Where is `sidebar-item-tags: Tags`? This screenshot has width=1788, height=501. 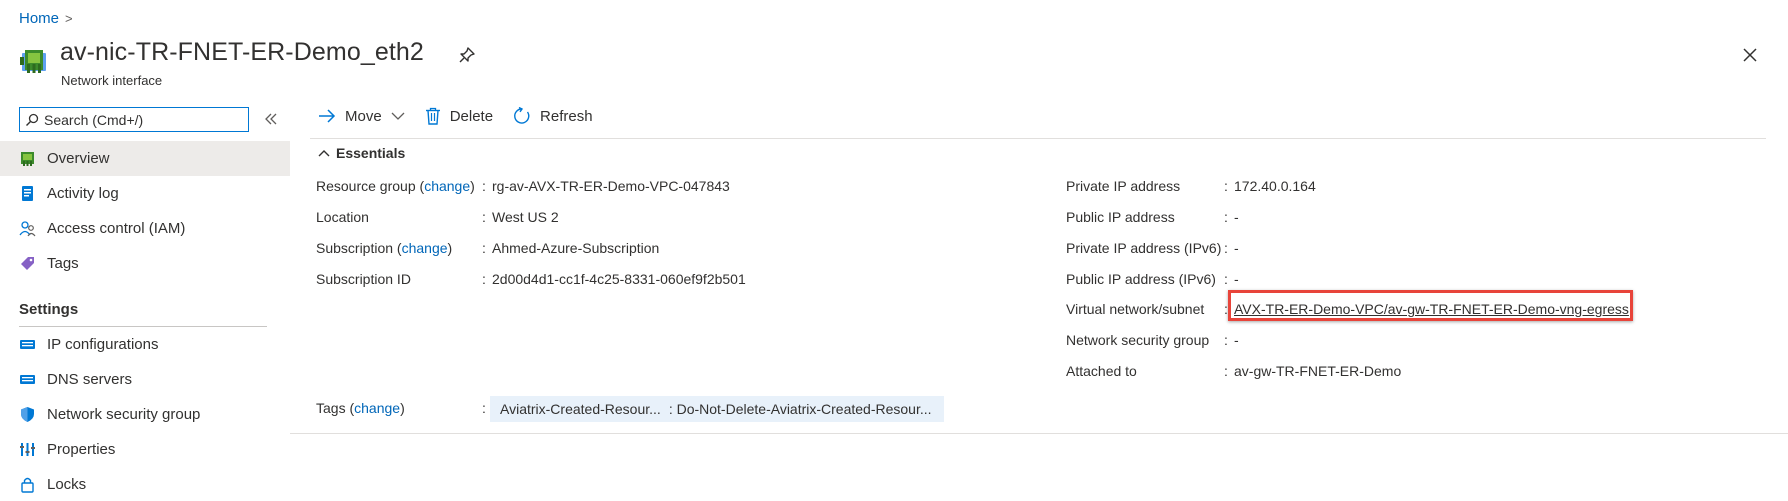
sidebar-item-tags: Tags is located at coordinates (145, 263).